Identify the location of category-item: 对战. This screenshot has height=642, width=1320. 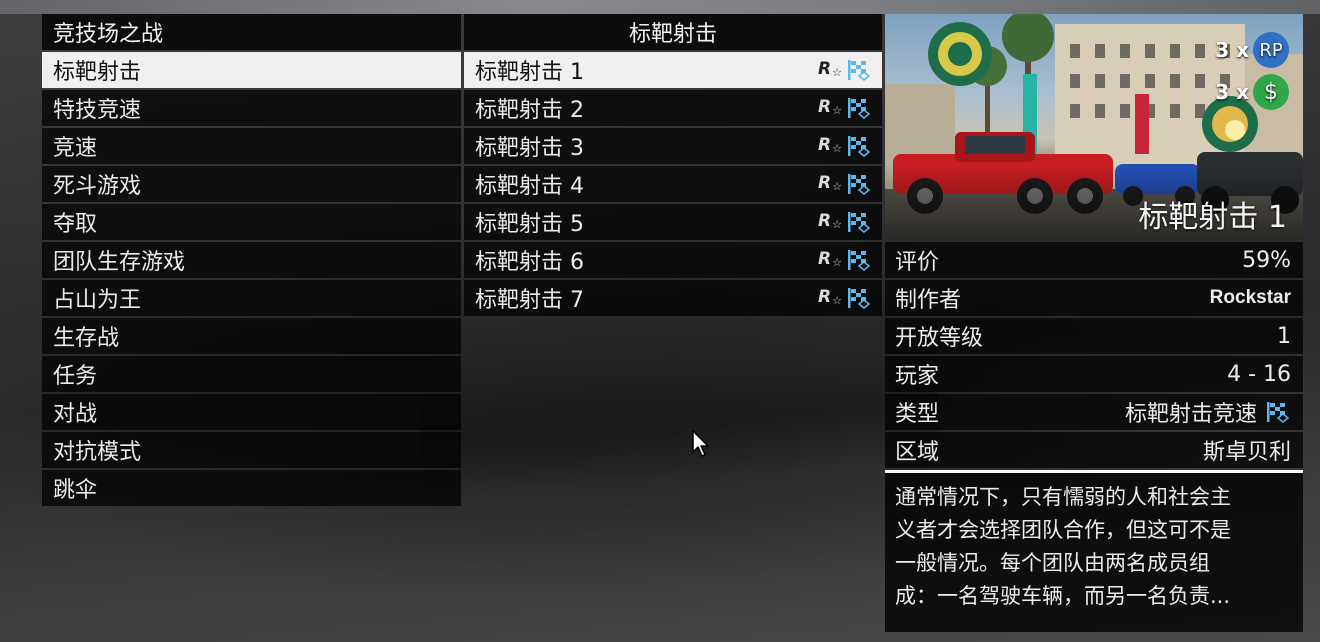
(251, 412).